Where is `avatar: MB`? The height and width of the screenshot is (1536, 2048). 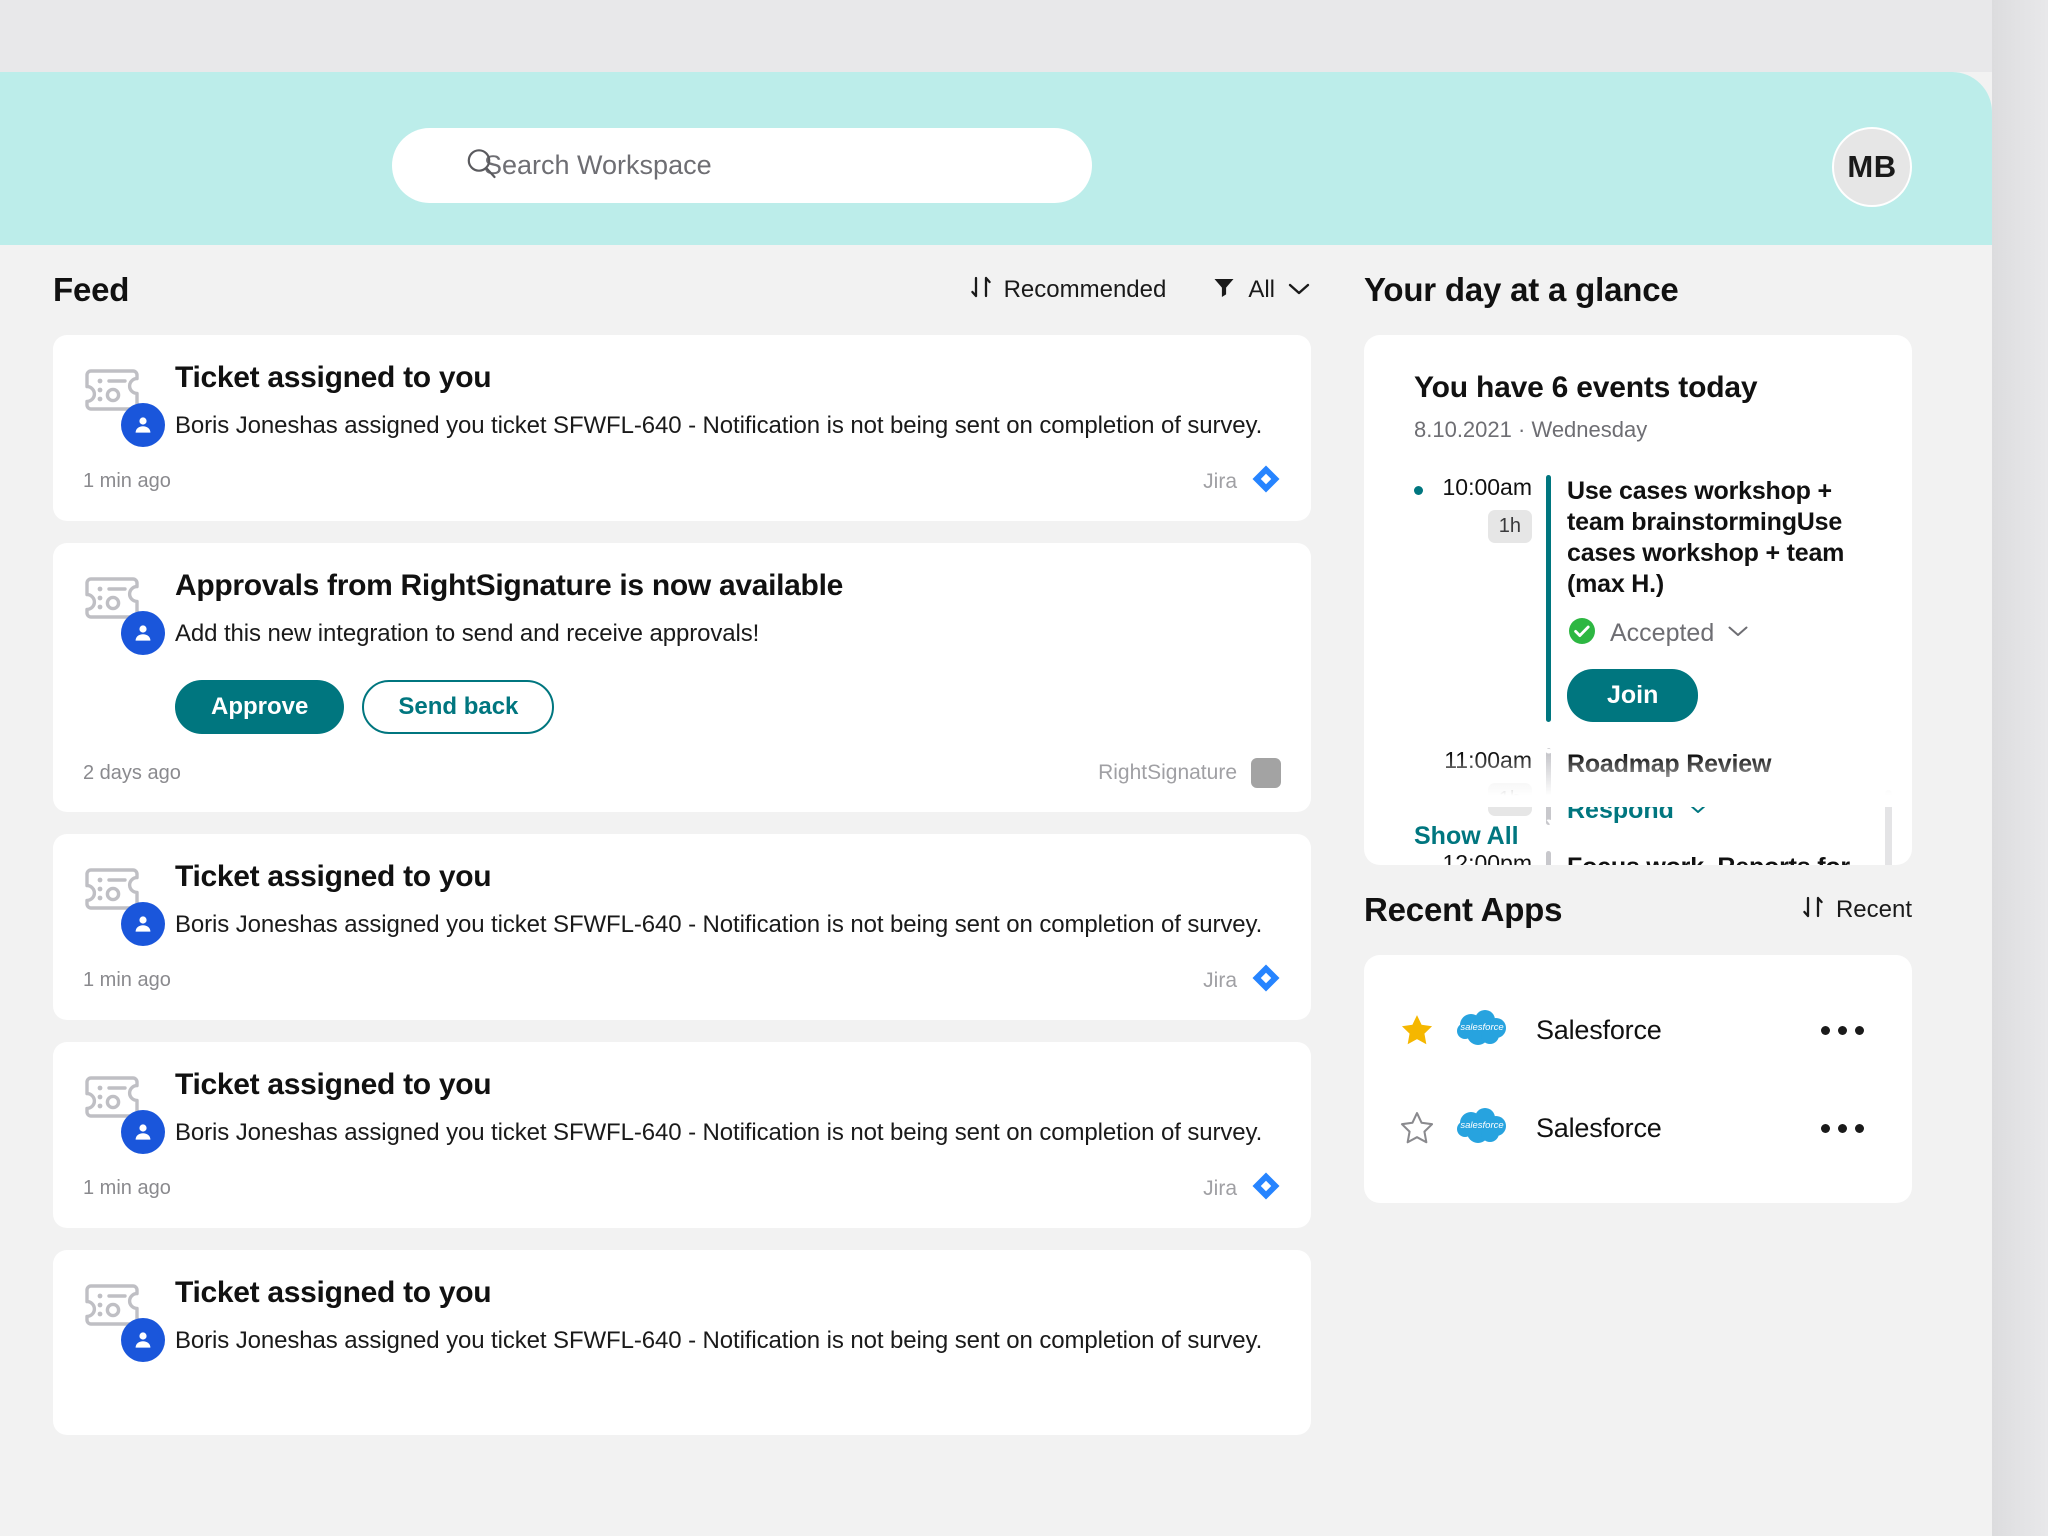
avatar: MB is located at coordinates (1872, 167).